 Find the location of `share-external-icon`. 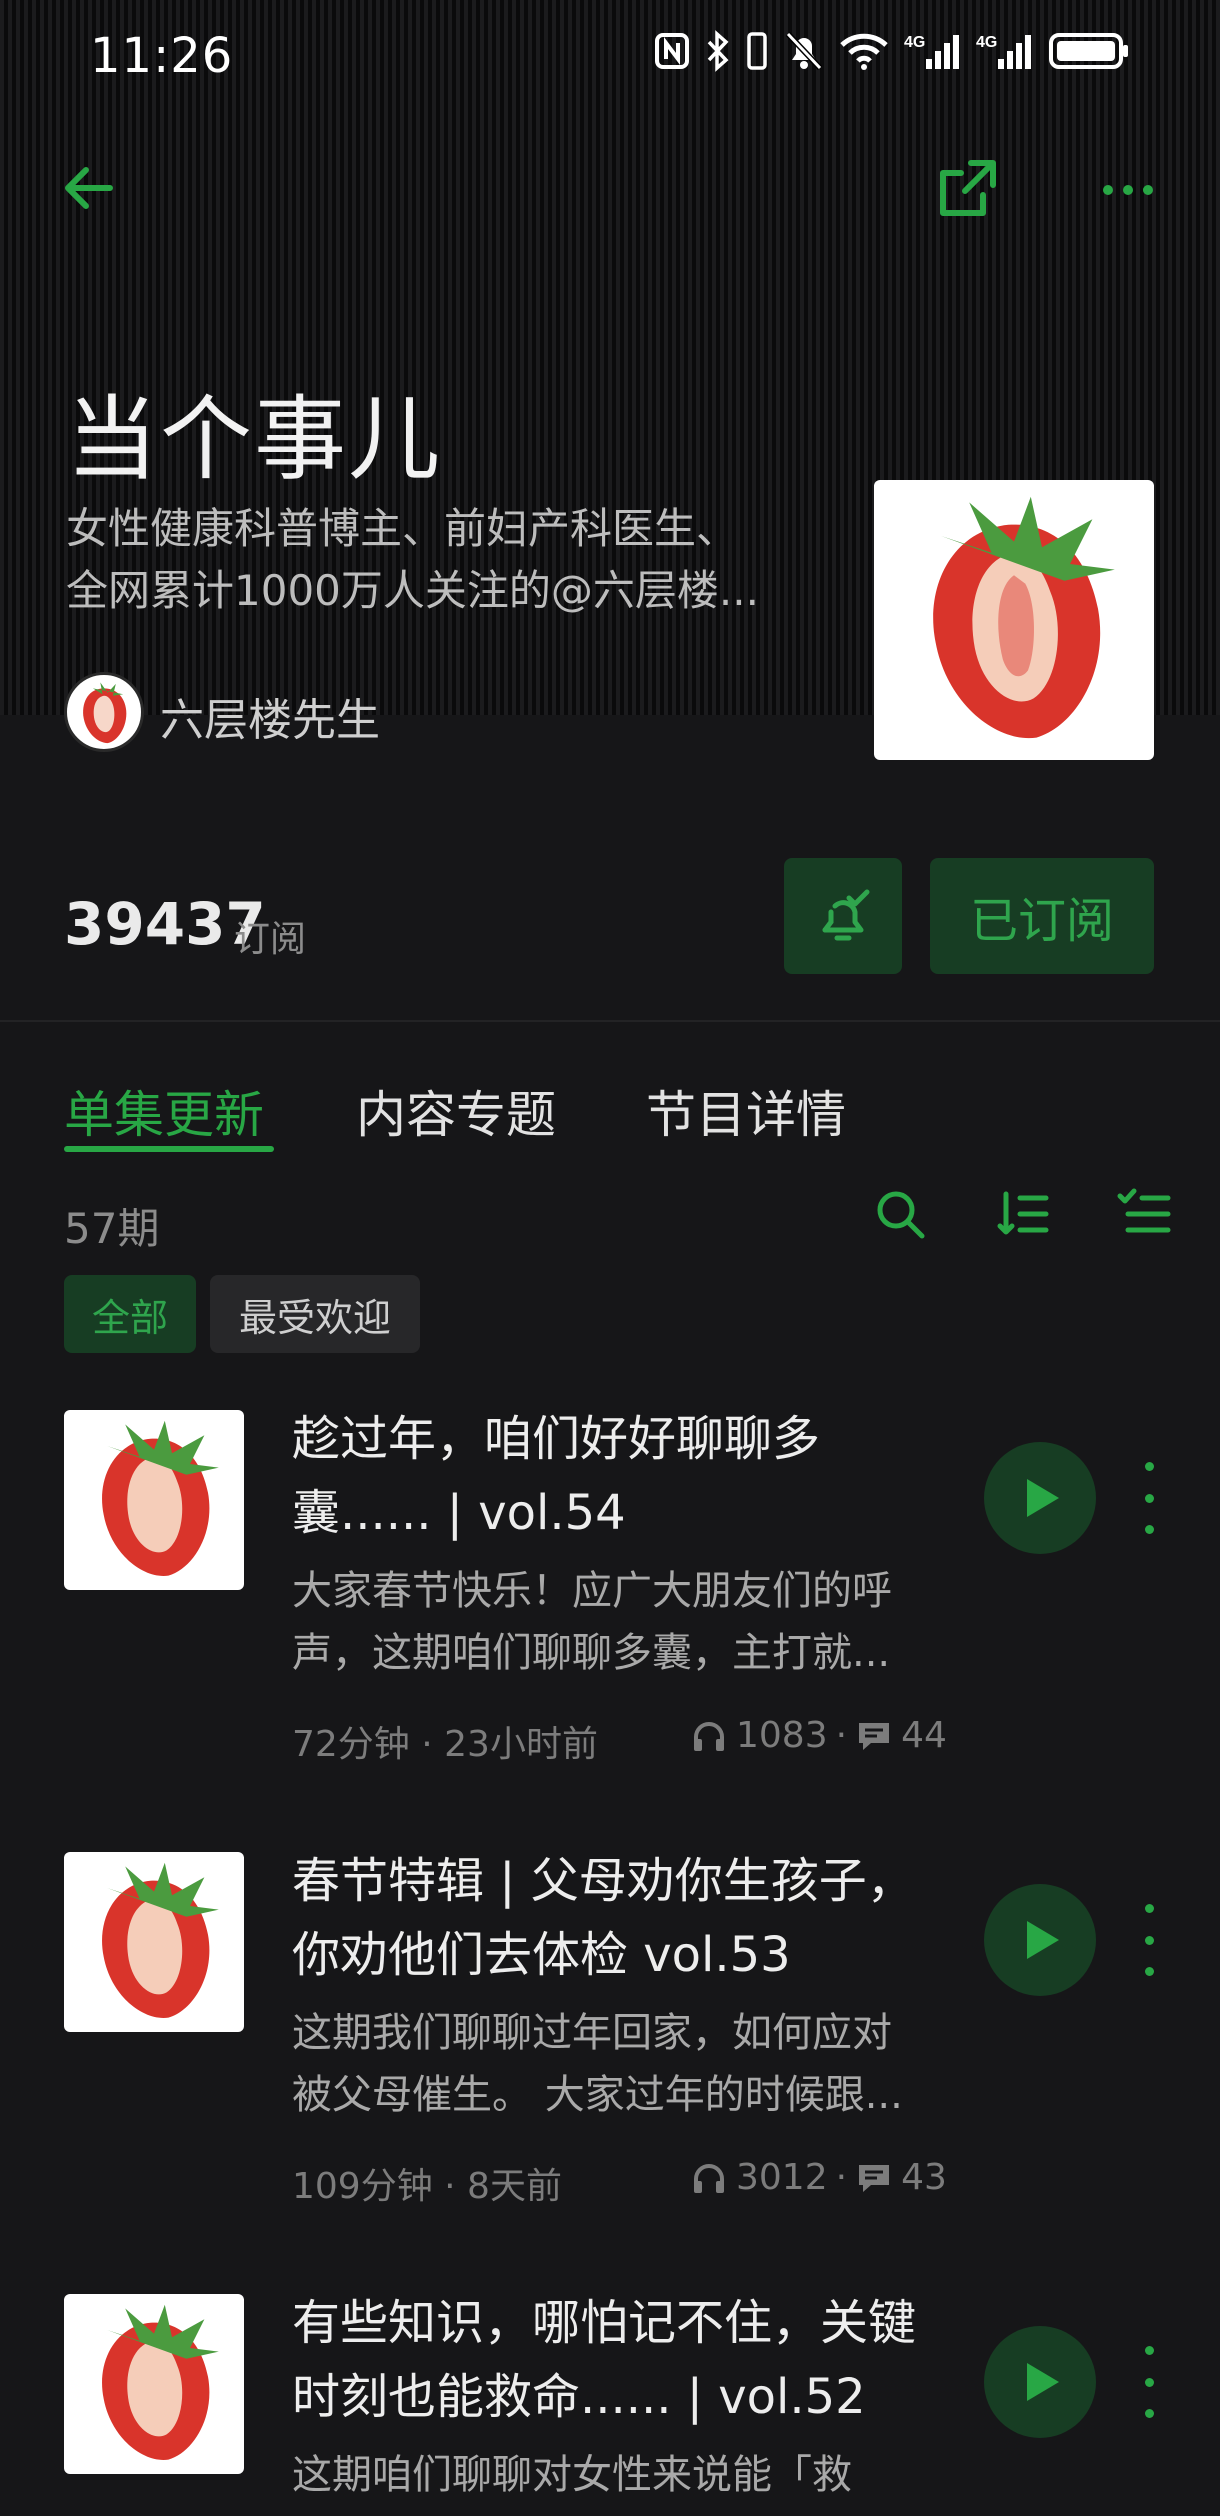

share-external-icon is located at coordinates (968, 188).